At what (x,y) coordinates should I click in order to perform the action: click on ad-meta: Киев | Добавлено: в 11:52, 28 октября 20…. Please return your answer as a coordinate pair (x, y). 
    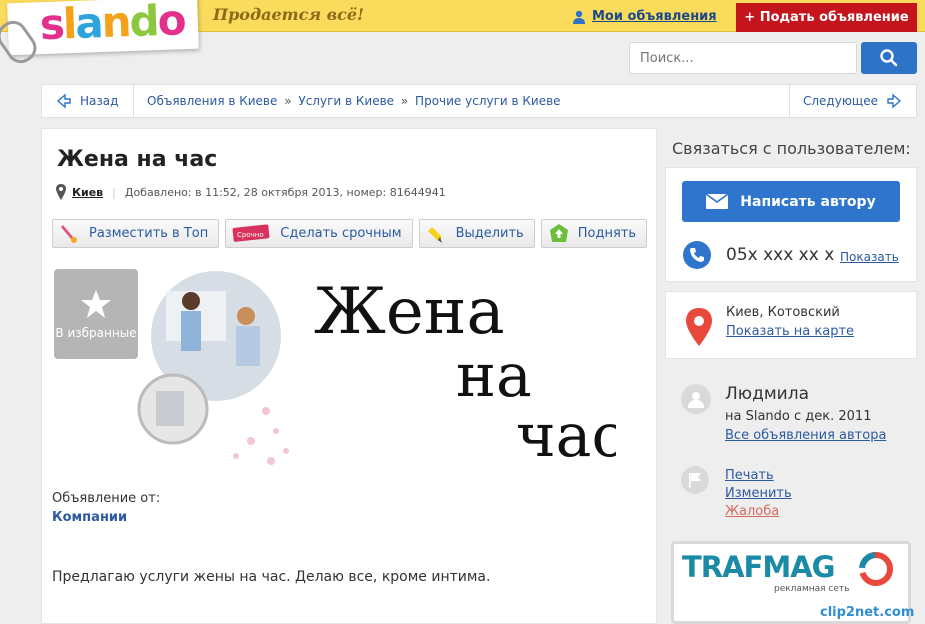
    Looking at the image, I should click on (251, 192).